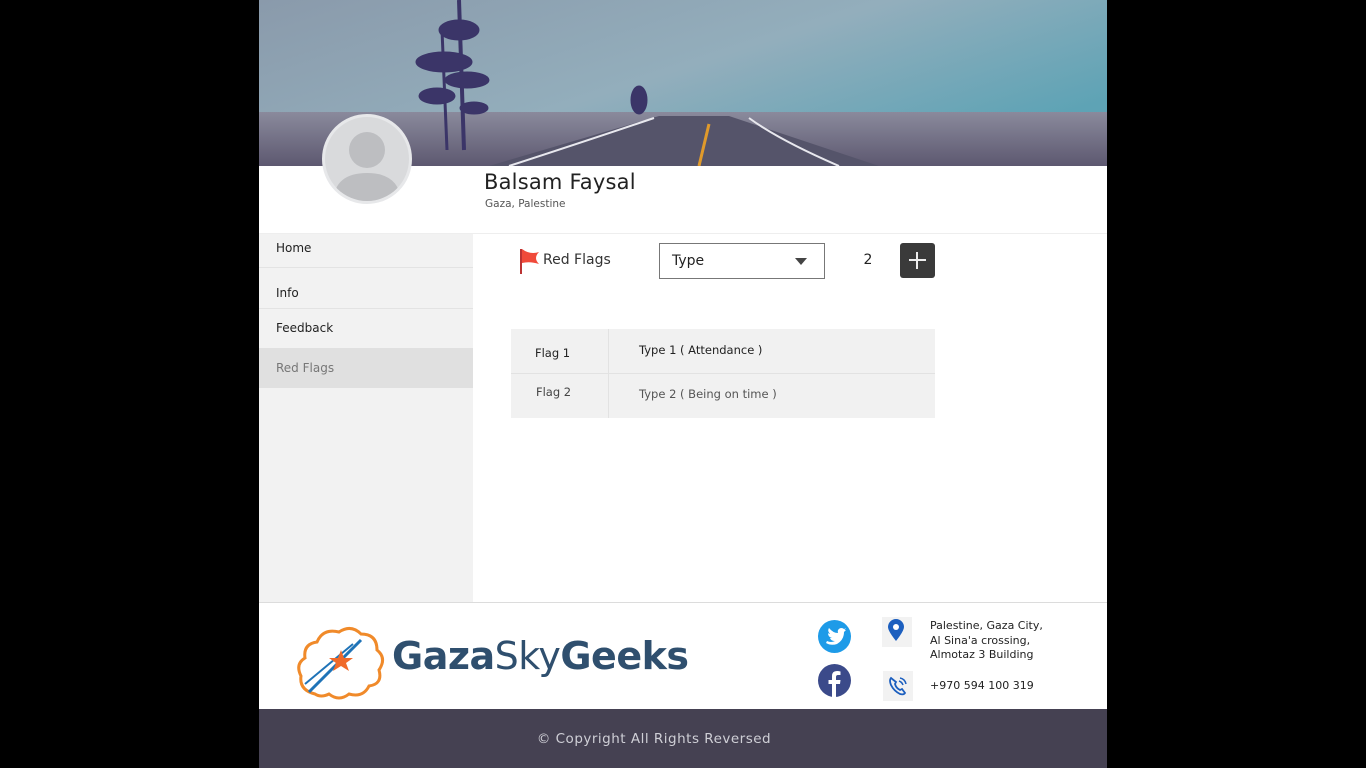 This screenshot has width=1366, height=768. Describe the element at coordinates (294, 248) in the screenshot. I see `sidebar-item-label: Home` at that location.